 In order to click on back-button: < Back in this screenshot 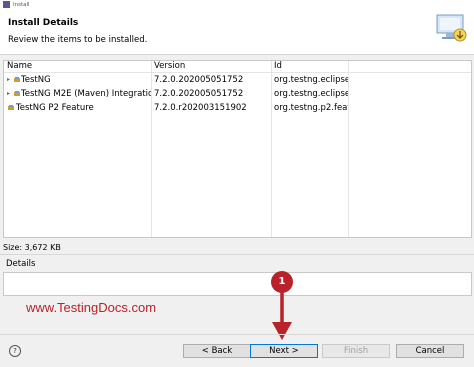, I will do `click(217, 351)`.